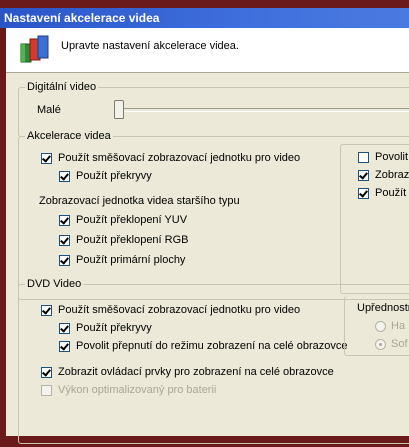  What do you see at coordinates (380, 326) in the screenshot?
I see `preference-option-1-radio` at bounding box center [380, 326].